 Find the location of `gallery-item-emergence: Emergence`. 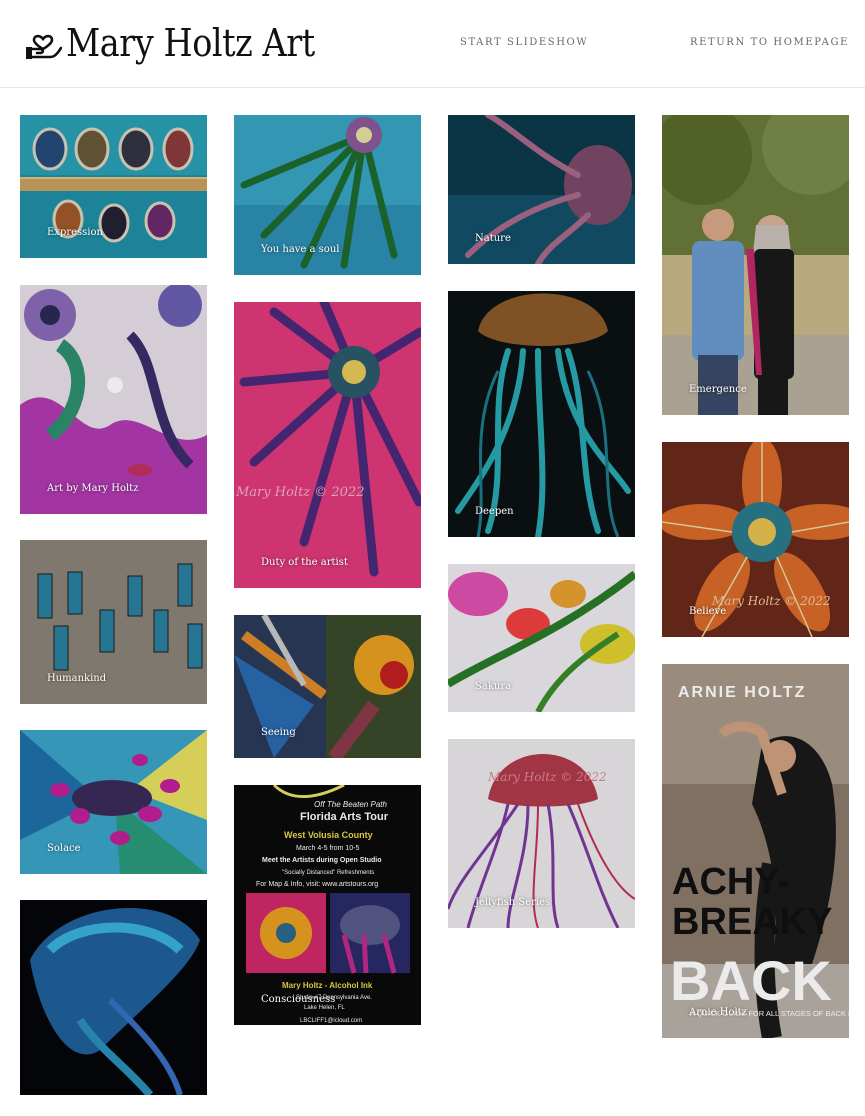

gallery-item-emergence: Emergence is located at coordinates (755, 265).